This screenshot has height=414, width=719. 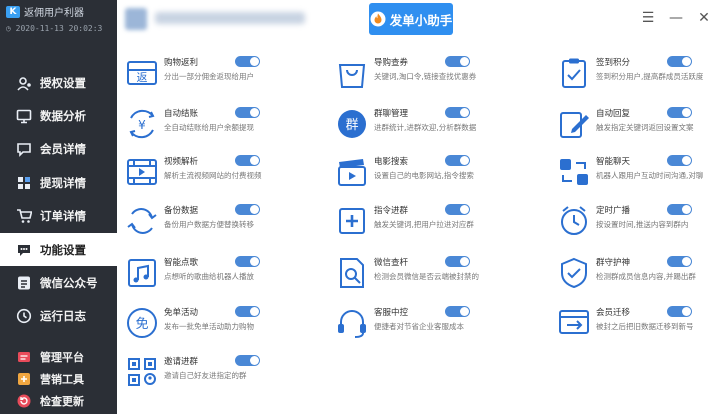 I want to click on feature-description: 机器人跟用户互动时间沟通,对聊, so click(x=650, y=175).